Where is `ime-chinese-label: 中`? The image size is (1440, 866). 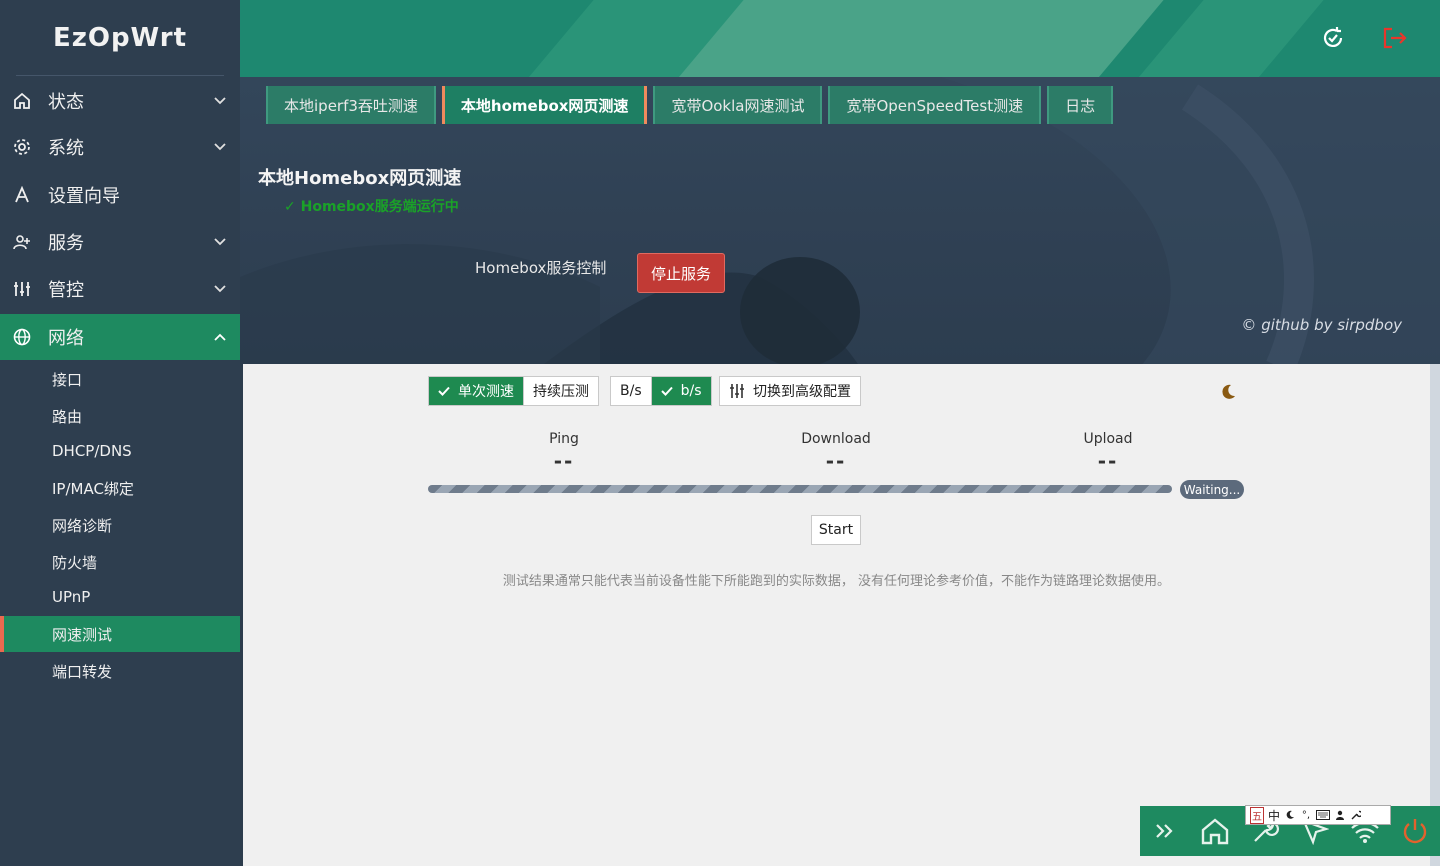
ime-chinese-label: 中 is located at coordinates (1274, 815).